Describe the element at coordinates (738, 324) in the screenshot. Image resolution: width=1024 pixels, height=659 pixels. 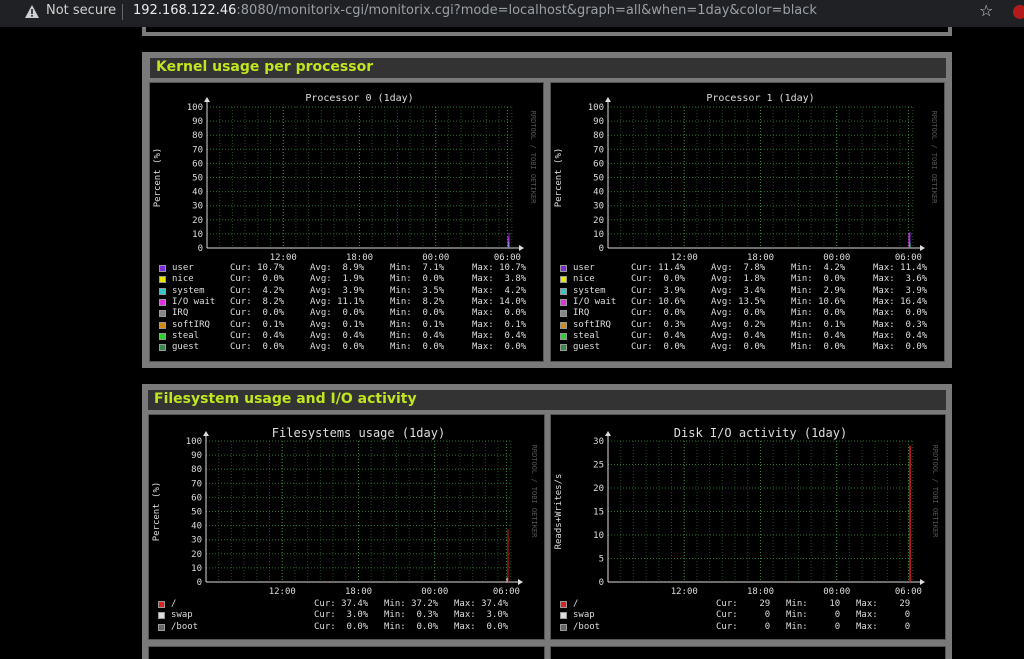
I see `legend-value-avg: Avg: 0.2%` at that location.